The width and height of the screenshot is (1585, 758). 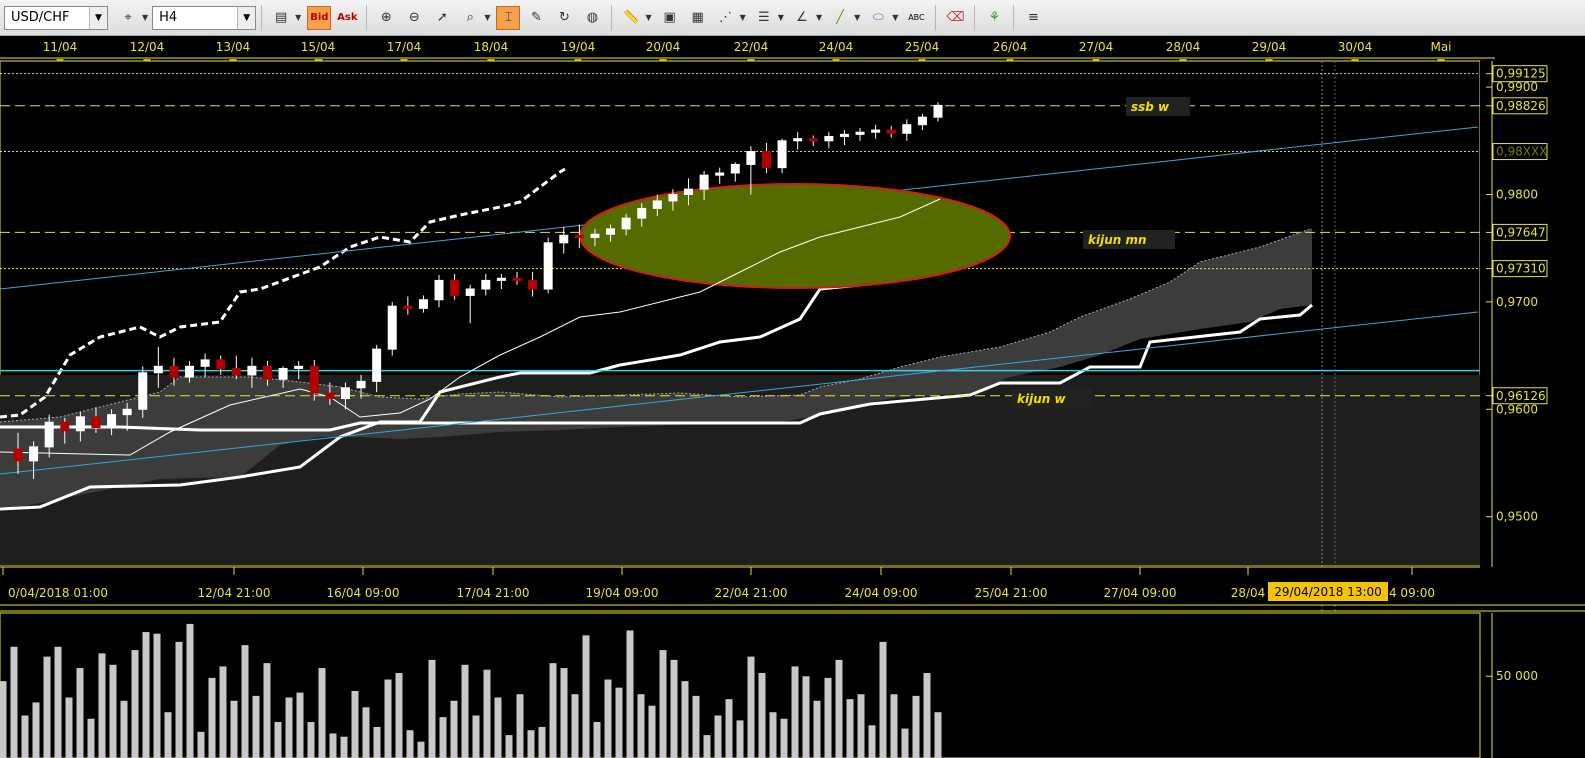 I want to click on text-tool-button: ABC, so click(x=916, y=18).